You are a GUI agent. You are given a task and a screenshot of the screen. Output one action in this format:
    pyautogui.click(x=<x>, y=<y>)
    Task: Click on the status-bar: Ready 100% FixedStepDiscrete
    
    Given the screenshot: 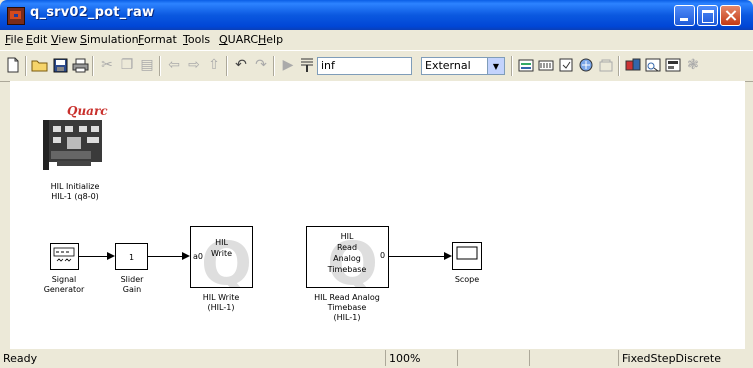 What is the action you would take?
    pyautogui.click(x=376, y=358)
    